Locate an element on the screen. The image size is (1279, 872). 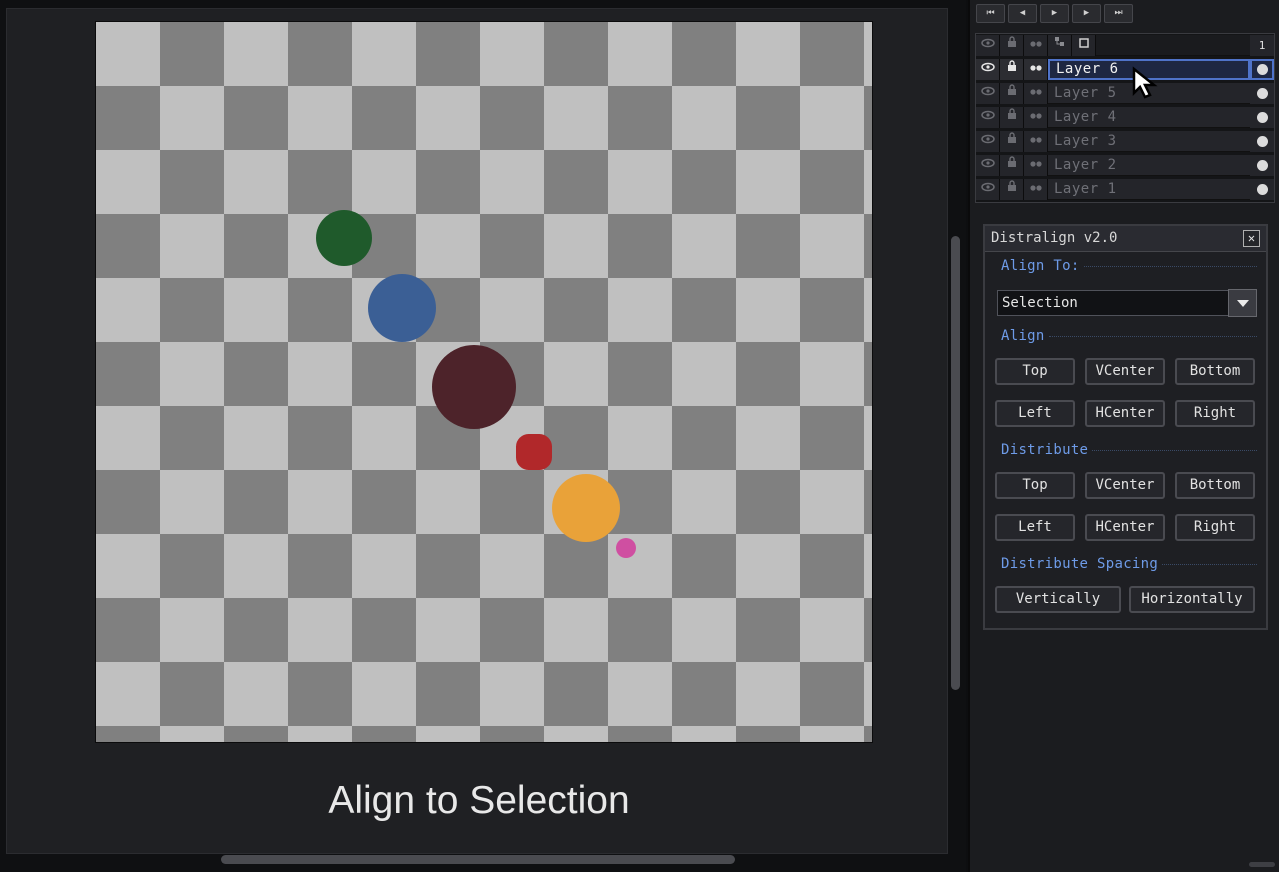
red-diamond is located at coordinates (534, 452).